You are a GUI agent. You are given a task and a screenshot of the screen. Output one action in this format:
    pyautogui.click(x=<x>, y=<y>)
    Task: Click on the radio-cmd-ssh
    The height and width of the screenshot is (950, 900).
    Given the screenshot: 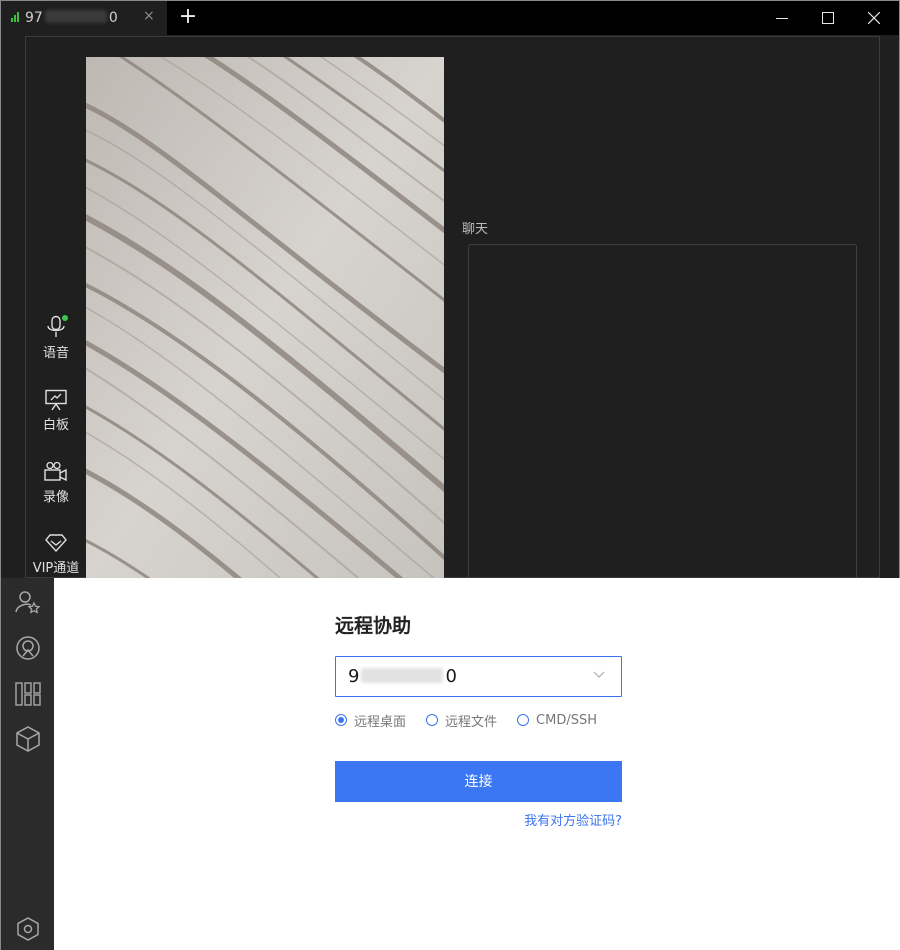 What is the action you would take?
    pyautogui.click(x=523, y=720)
    